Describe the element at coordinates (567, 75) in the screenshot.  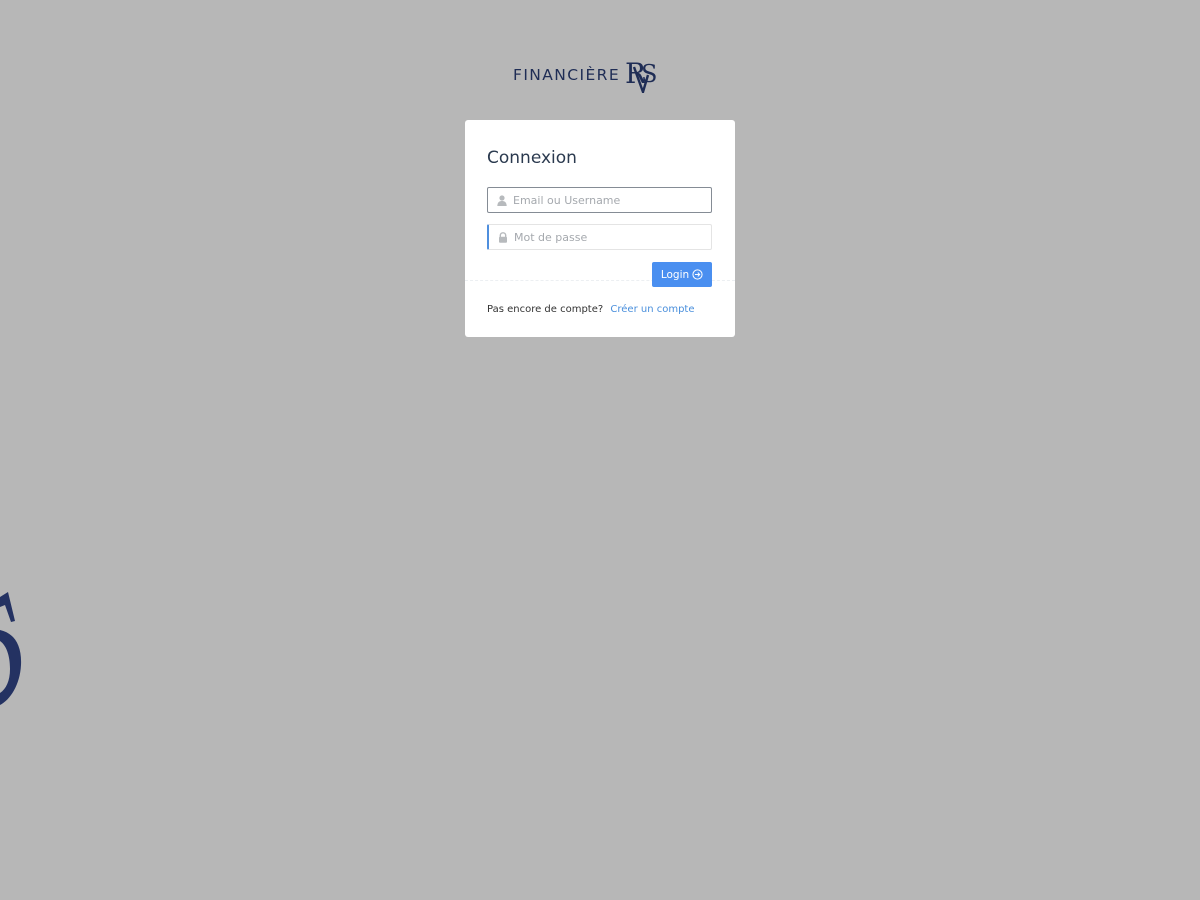
I see `brand-name: FINANCIÈRE` at that location.